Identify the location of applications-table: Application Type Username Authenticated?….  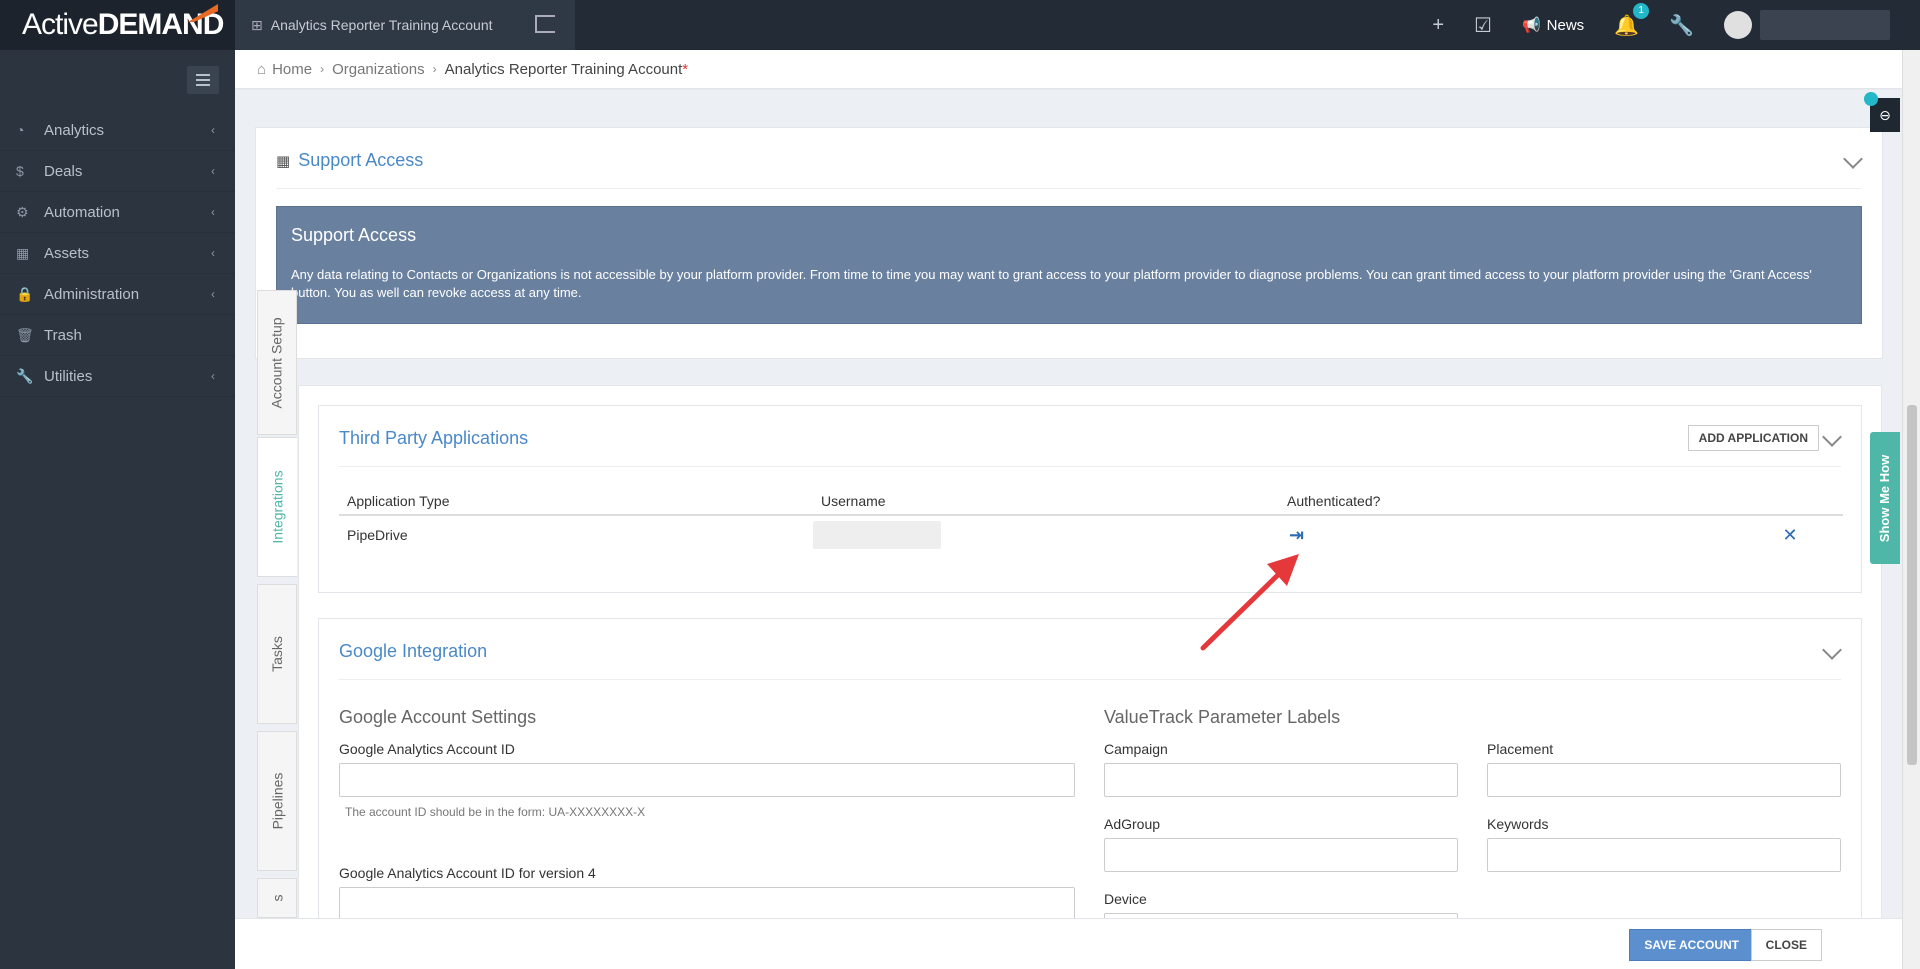
(1091, 521).